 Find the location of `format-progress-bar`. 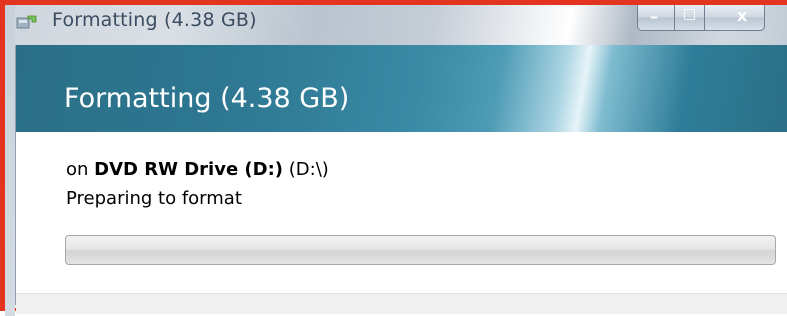

format-progress-bar is located at coordinates (420, 250).